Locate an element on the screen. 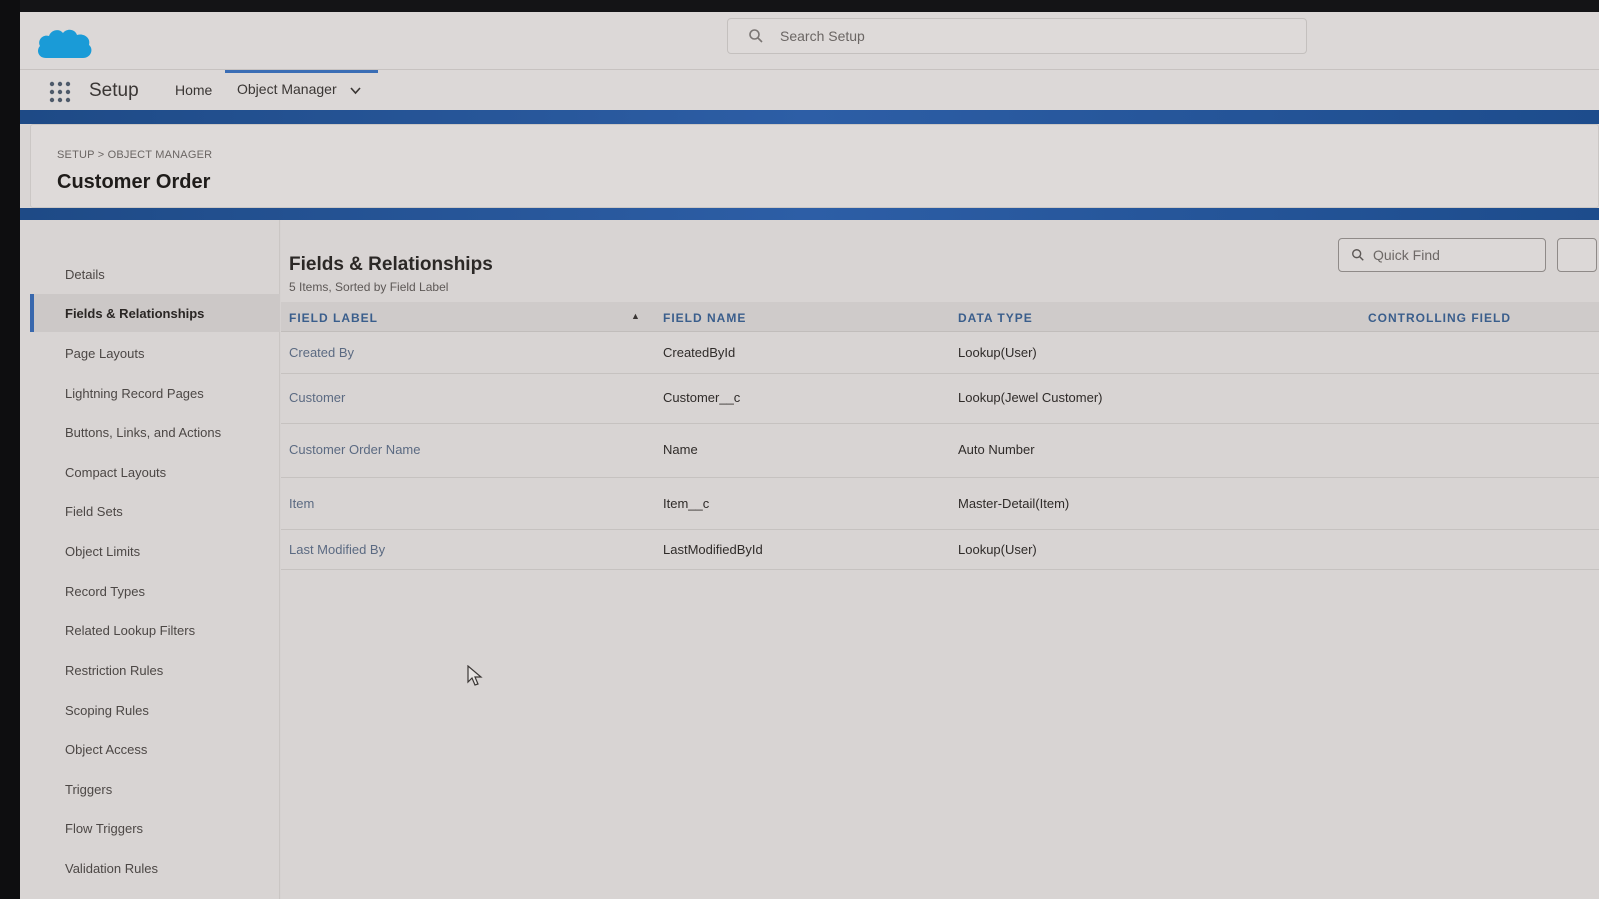  sidebar-item-page-layouts: Page Layouts is located at coordinates (155, 353).